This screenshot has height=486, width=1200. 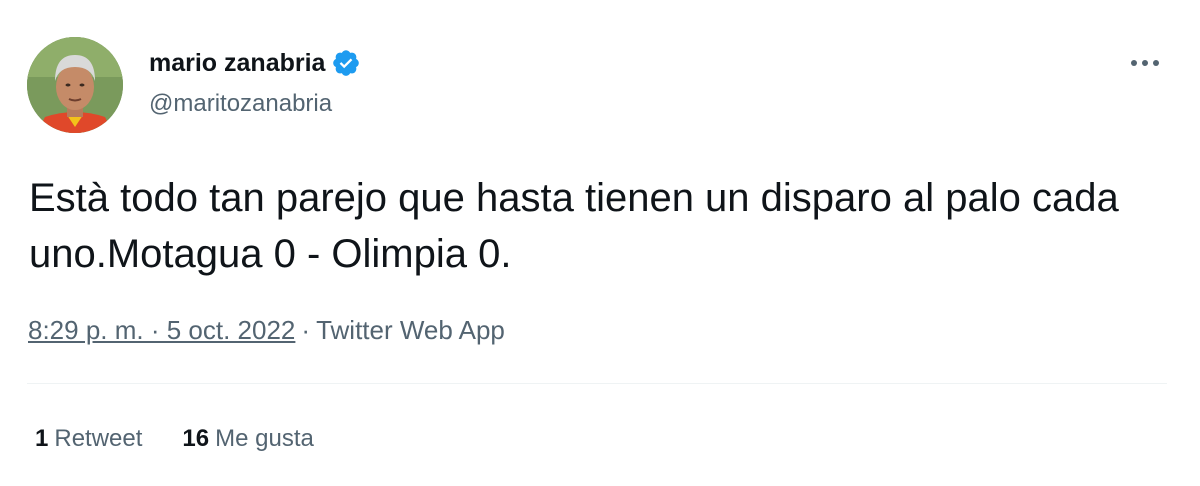 I want to click on tweet-stats: 1 Retweet 16 Me gusta, so click(x=194, y=439).